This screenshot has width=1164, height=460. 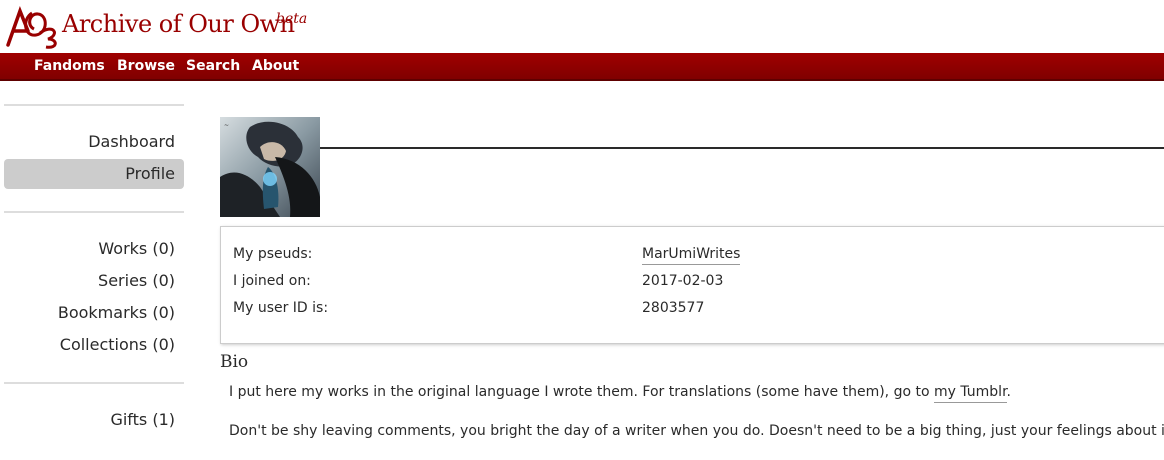 I want to click on nav-about: About, so click(x=275, y=66).